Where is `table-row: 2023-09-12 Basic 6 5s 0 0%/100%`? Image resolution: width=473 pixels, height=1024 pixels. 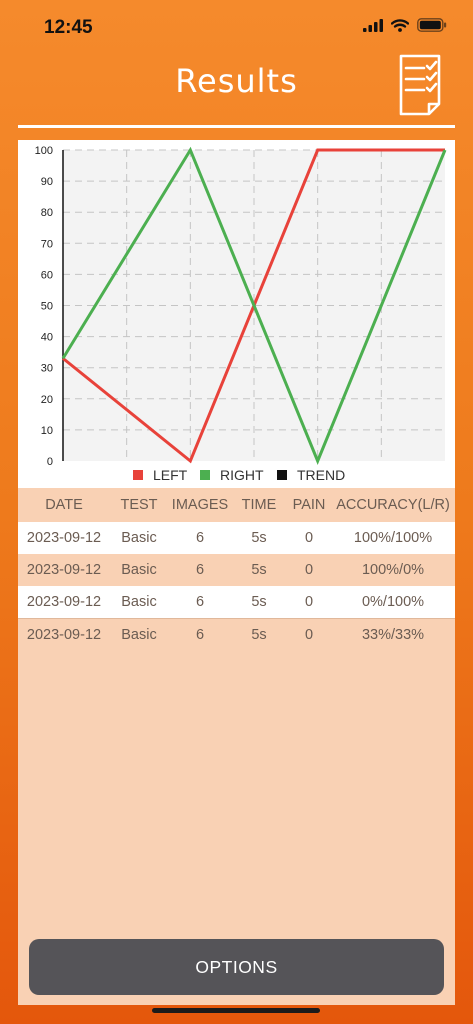 table-row: 2023-09-12 Basic 6 5s 0 0%/100% is located at coordinates (236, 602).